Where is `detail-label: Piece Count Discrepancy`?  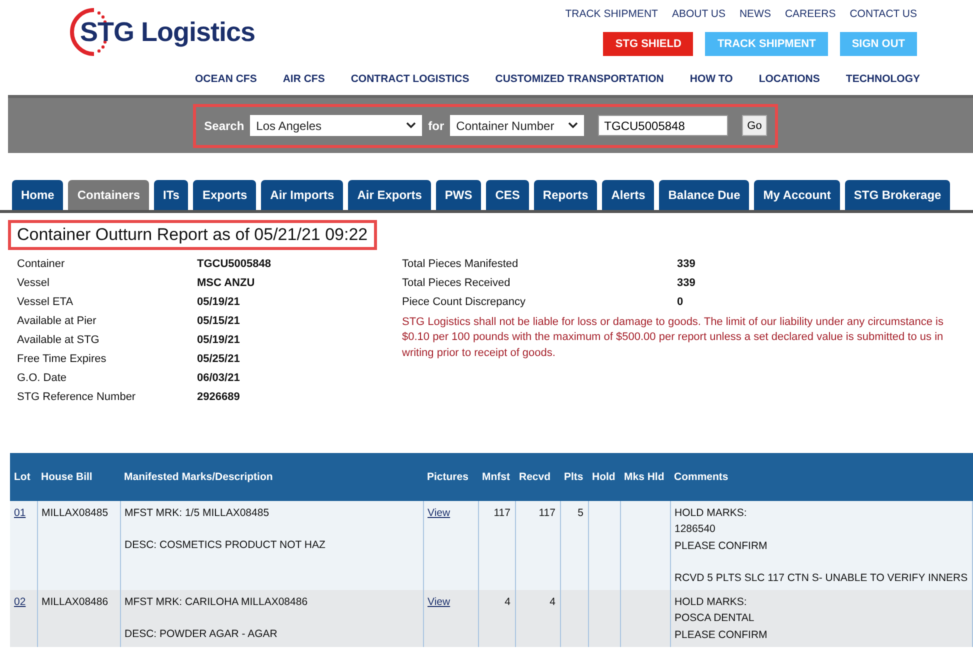
detail-label: Piece Count Discrepancy is located at coordinates (464, 302).